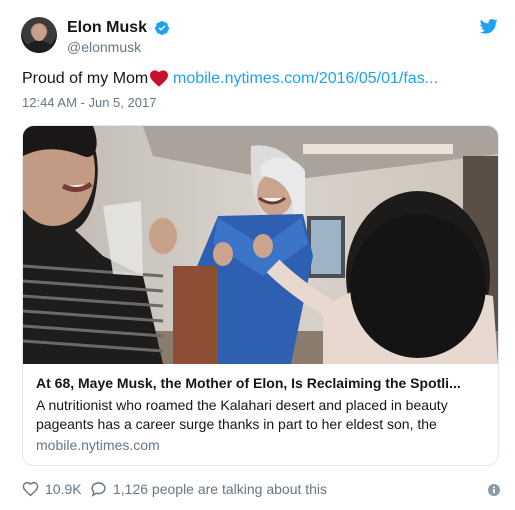 This screenshot has width=515, height=510. I want to click on avatar, so click(39, 35).